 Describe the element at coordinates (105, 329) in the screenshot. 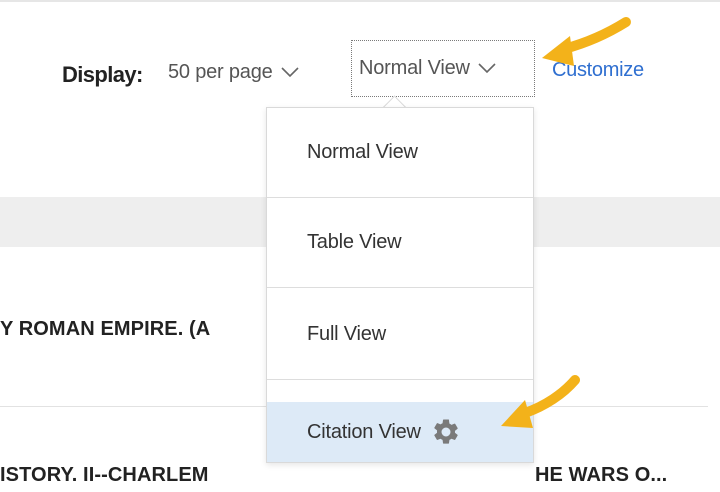

I see `result-title-text: Y ROMAN EMPIRE. (A` at that location.